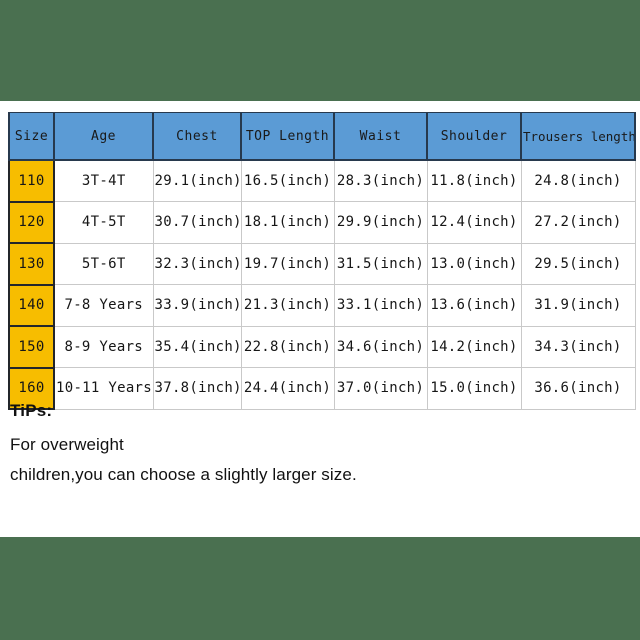 The height and width of the screenshot is (640, 640). Describe the element at coordinates (474, 305) in the screenshot. I see `cell-shoulder: 13.6(inch)` at that location.